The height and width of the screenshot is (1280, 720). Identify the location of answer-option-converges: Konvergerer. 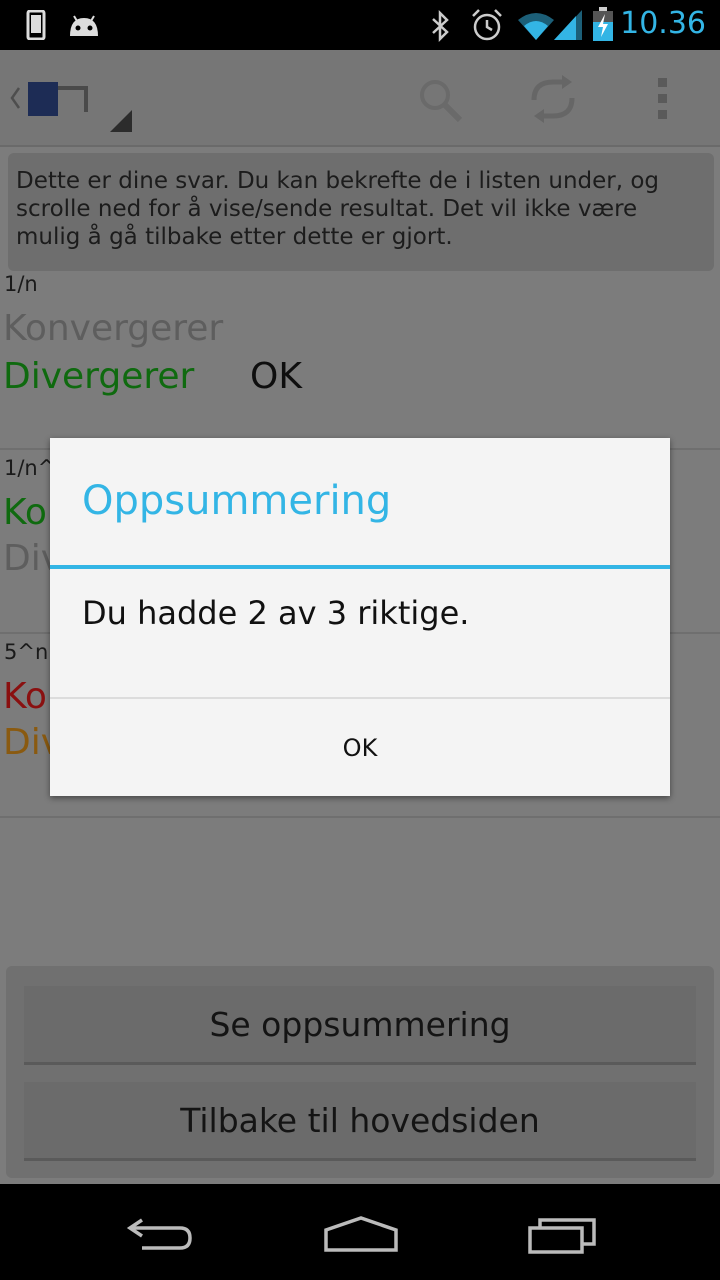
(113, 328).